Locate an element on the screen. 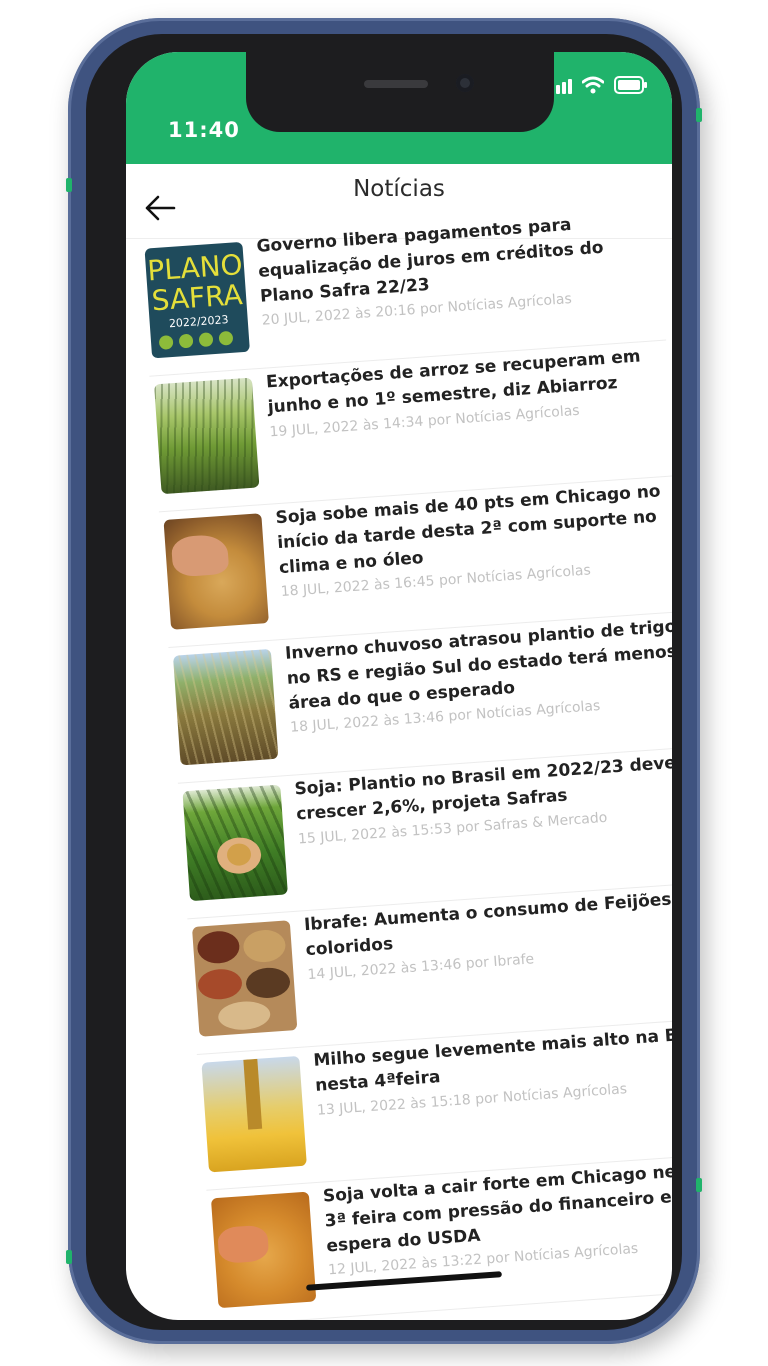  back-button is located at coordinates (164, 212).